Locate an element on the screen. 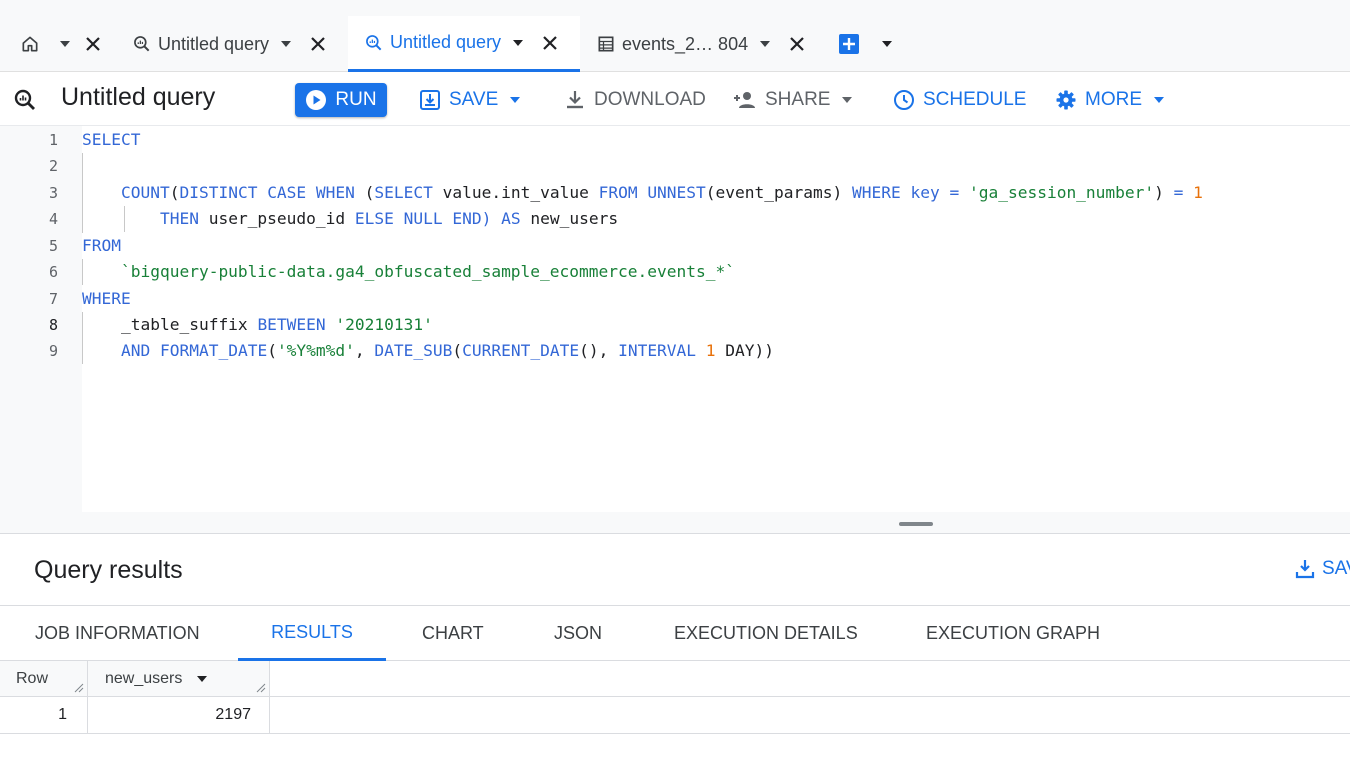 The height and width of the screenshot is (768, 1350). schedule-label: SCHEDULE is located at coordinates (975, 99).